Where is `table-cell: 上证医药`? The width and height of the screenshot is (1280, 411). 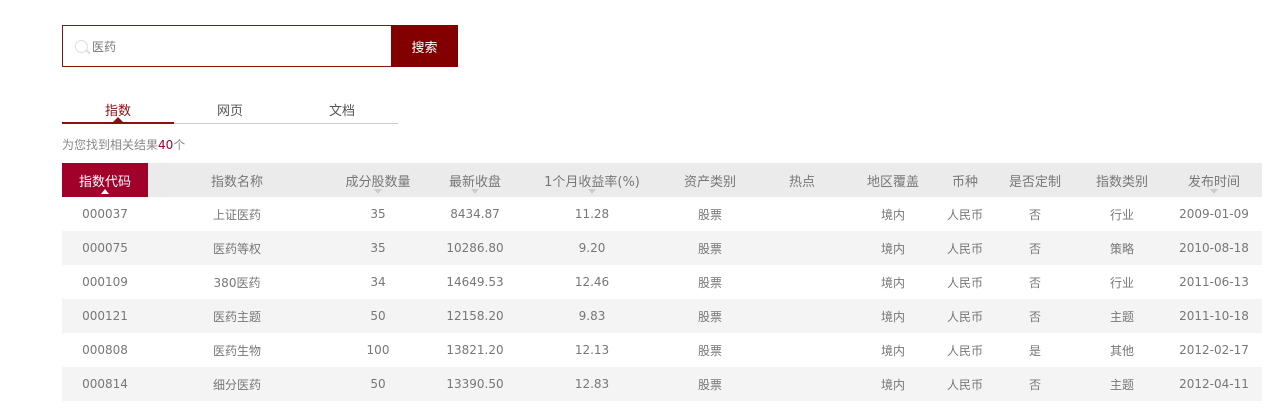 table-cell: 上证医药 is located at coordinates (236, 214).